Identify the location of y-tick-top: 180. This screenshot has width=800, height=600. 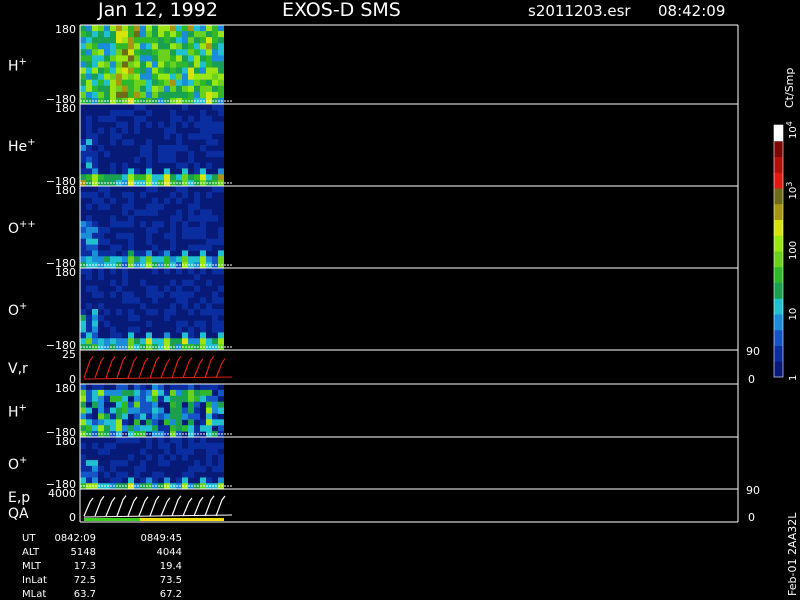
(65, 29).